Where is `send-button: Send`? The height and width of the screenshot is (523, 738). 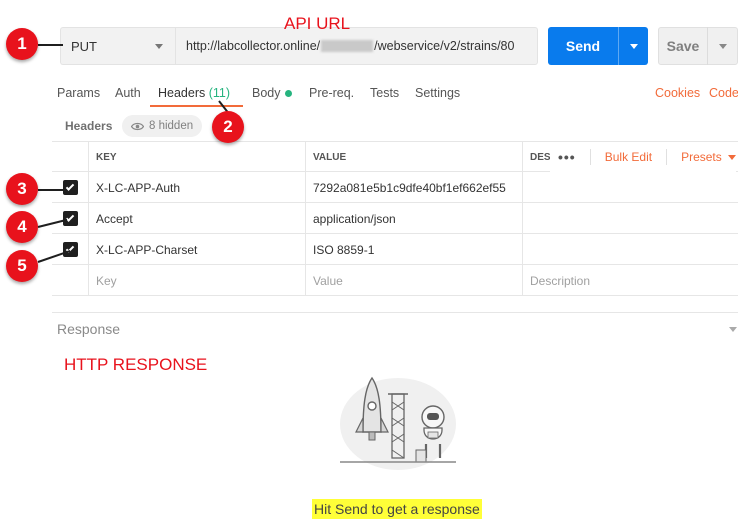
send-button: Send is located at coordinates (598, 46).